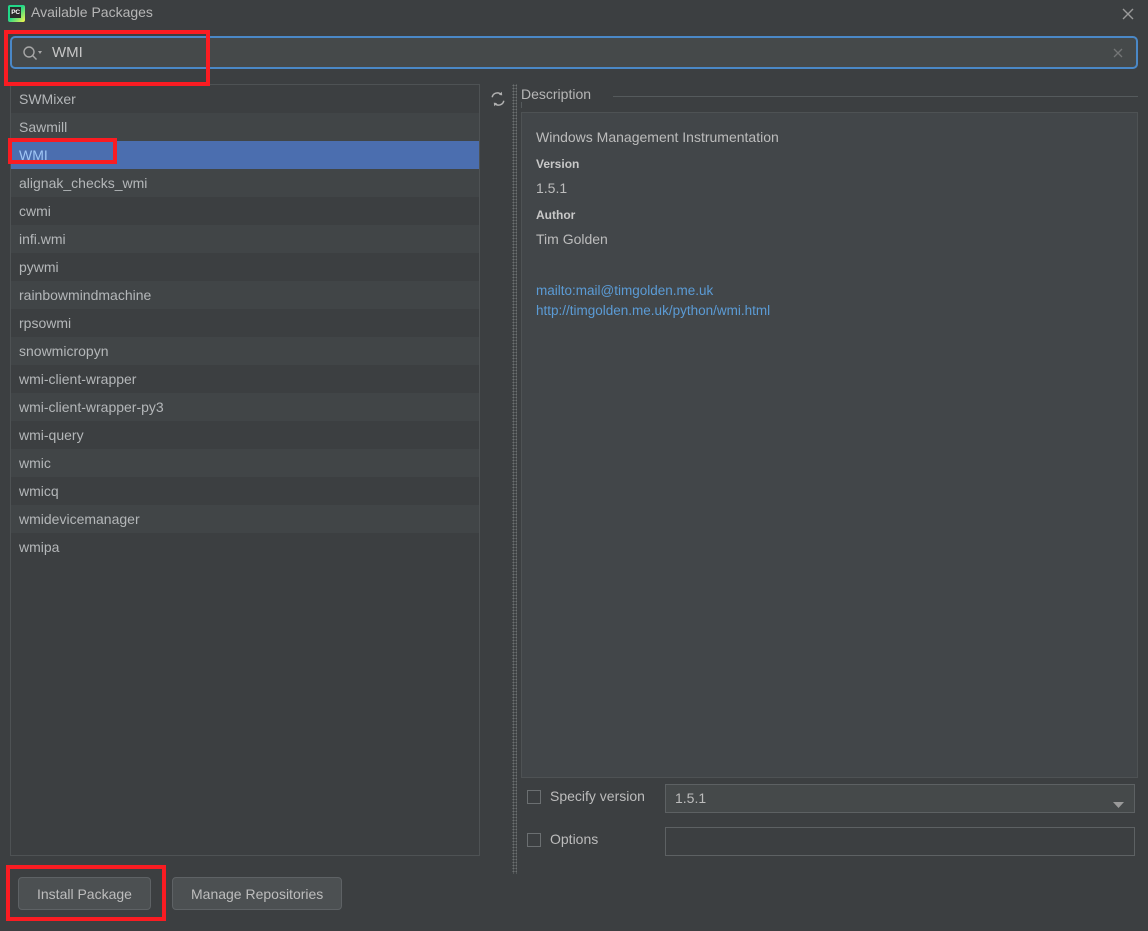 This screenshot has height=931, width=1148. I want to click on clear-icon-svg, so click(1118, 53).